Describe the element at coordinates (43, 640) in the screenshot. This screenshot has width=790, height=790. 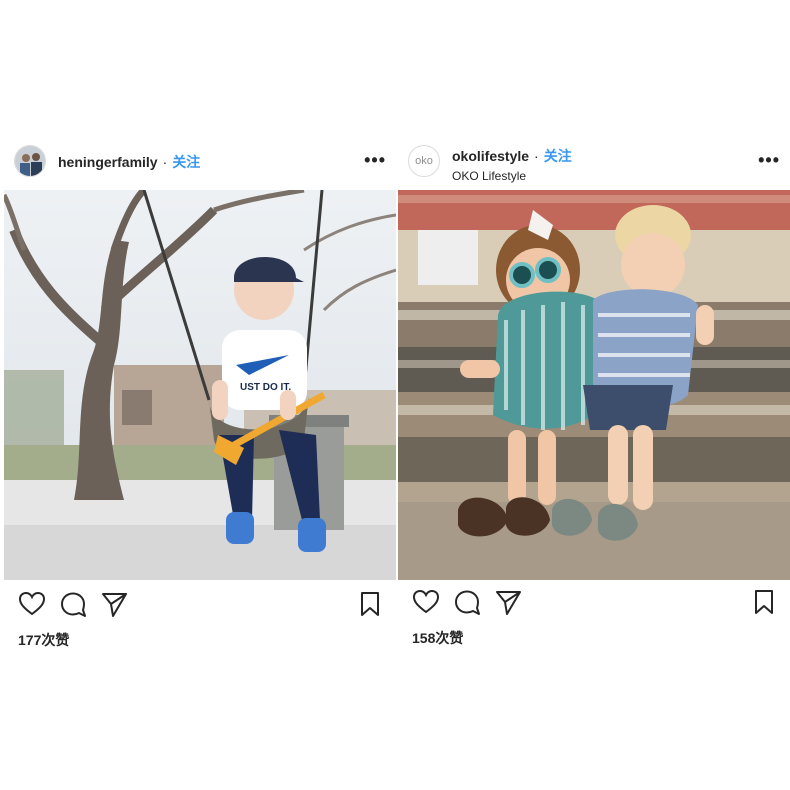
I see `like-count: 177次赞` at that location.